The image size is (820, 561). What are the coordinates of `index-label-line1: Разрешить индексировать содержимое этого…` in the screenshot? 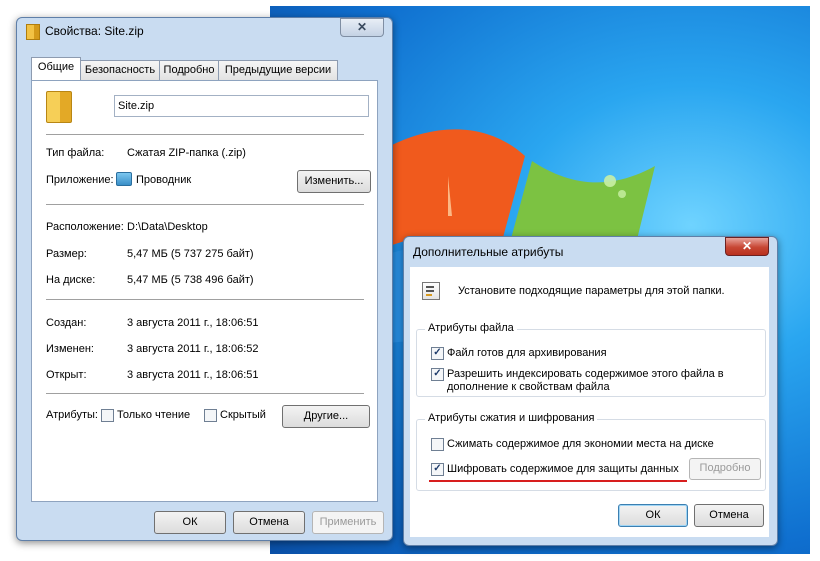 It's located at (585, 374).